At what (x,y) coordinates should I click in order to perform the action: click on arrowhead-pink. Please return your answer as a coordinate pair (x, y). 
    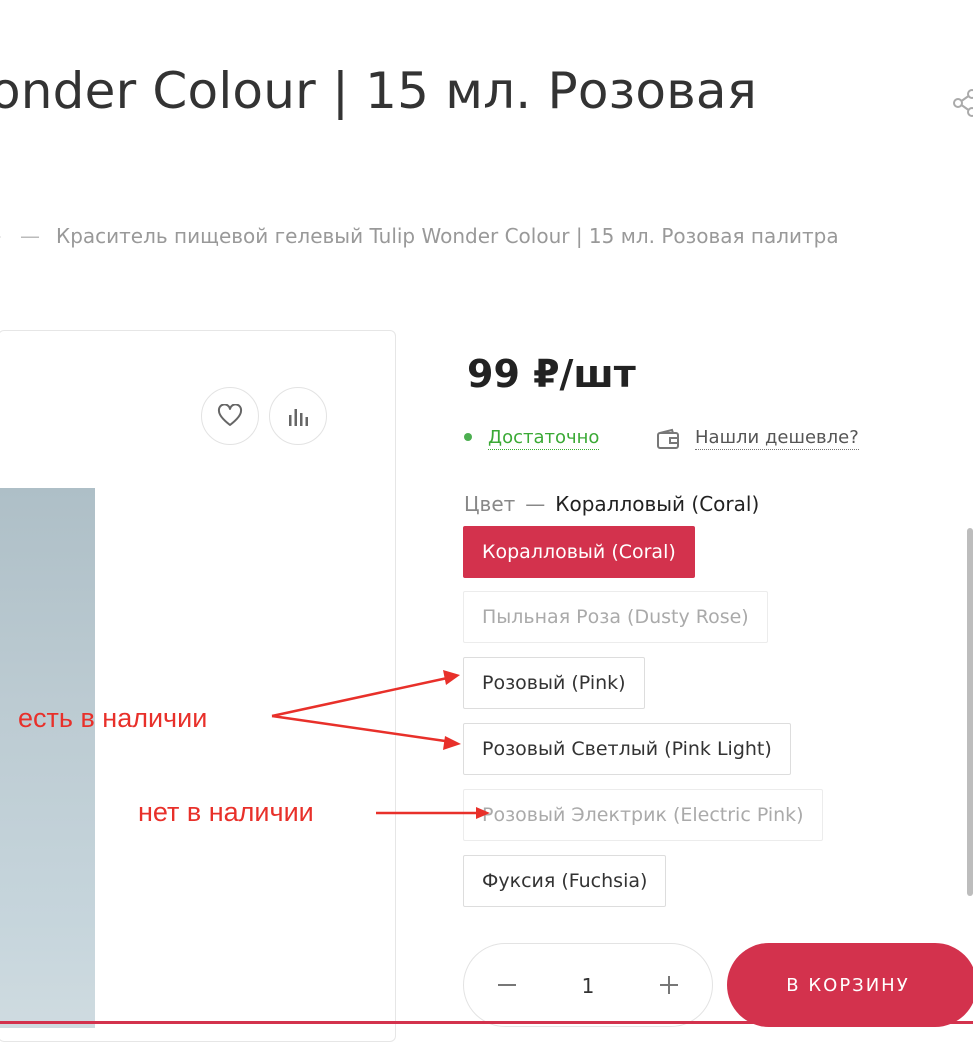
    Looking at the image, I should click on (451, 677).